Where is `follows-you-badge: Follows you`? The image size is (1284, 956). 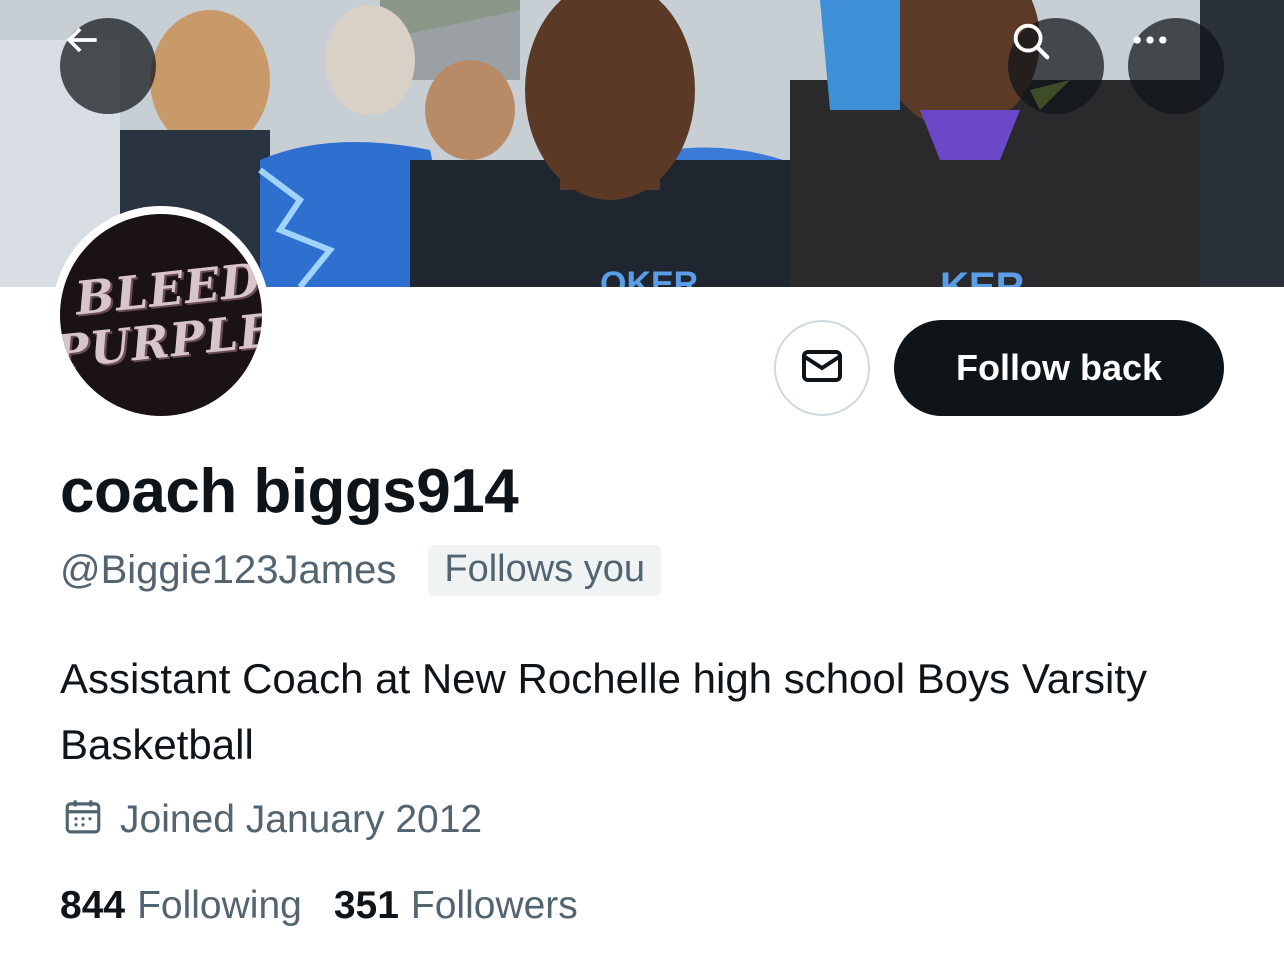 follows-you-badge: Follows you is located at coordinates (544, 570).